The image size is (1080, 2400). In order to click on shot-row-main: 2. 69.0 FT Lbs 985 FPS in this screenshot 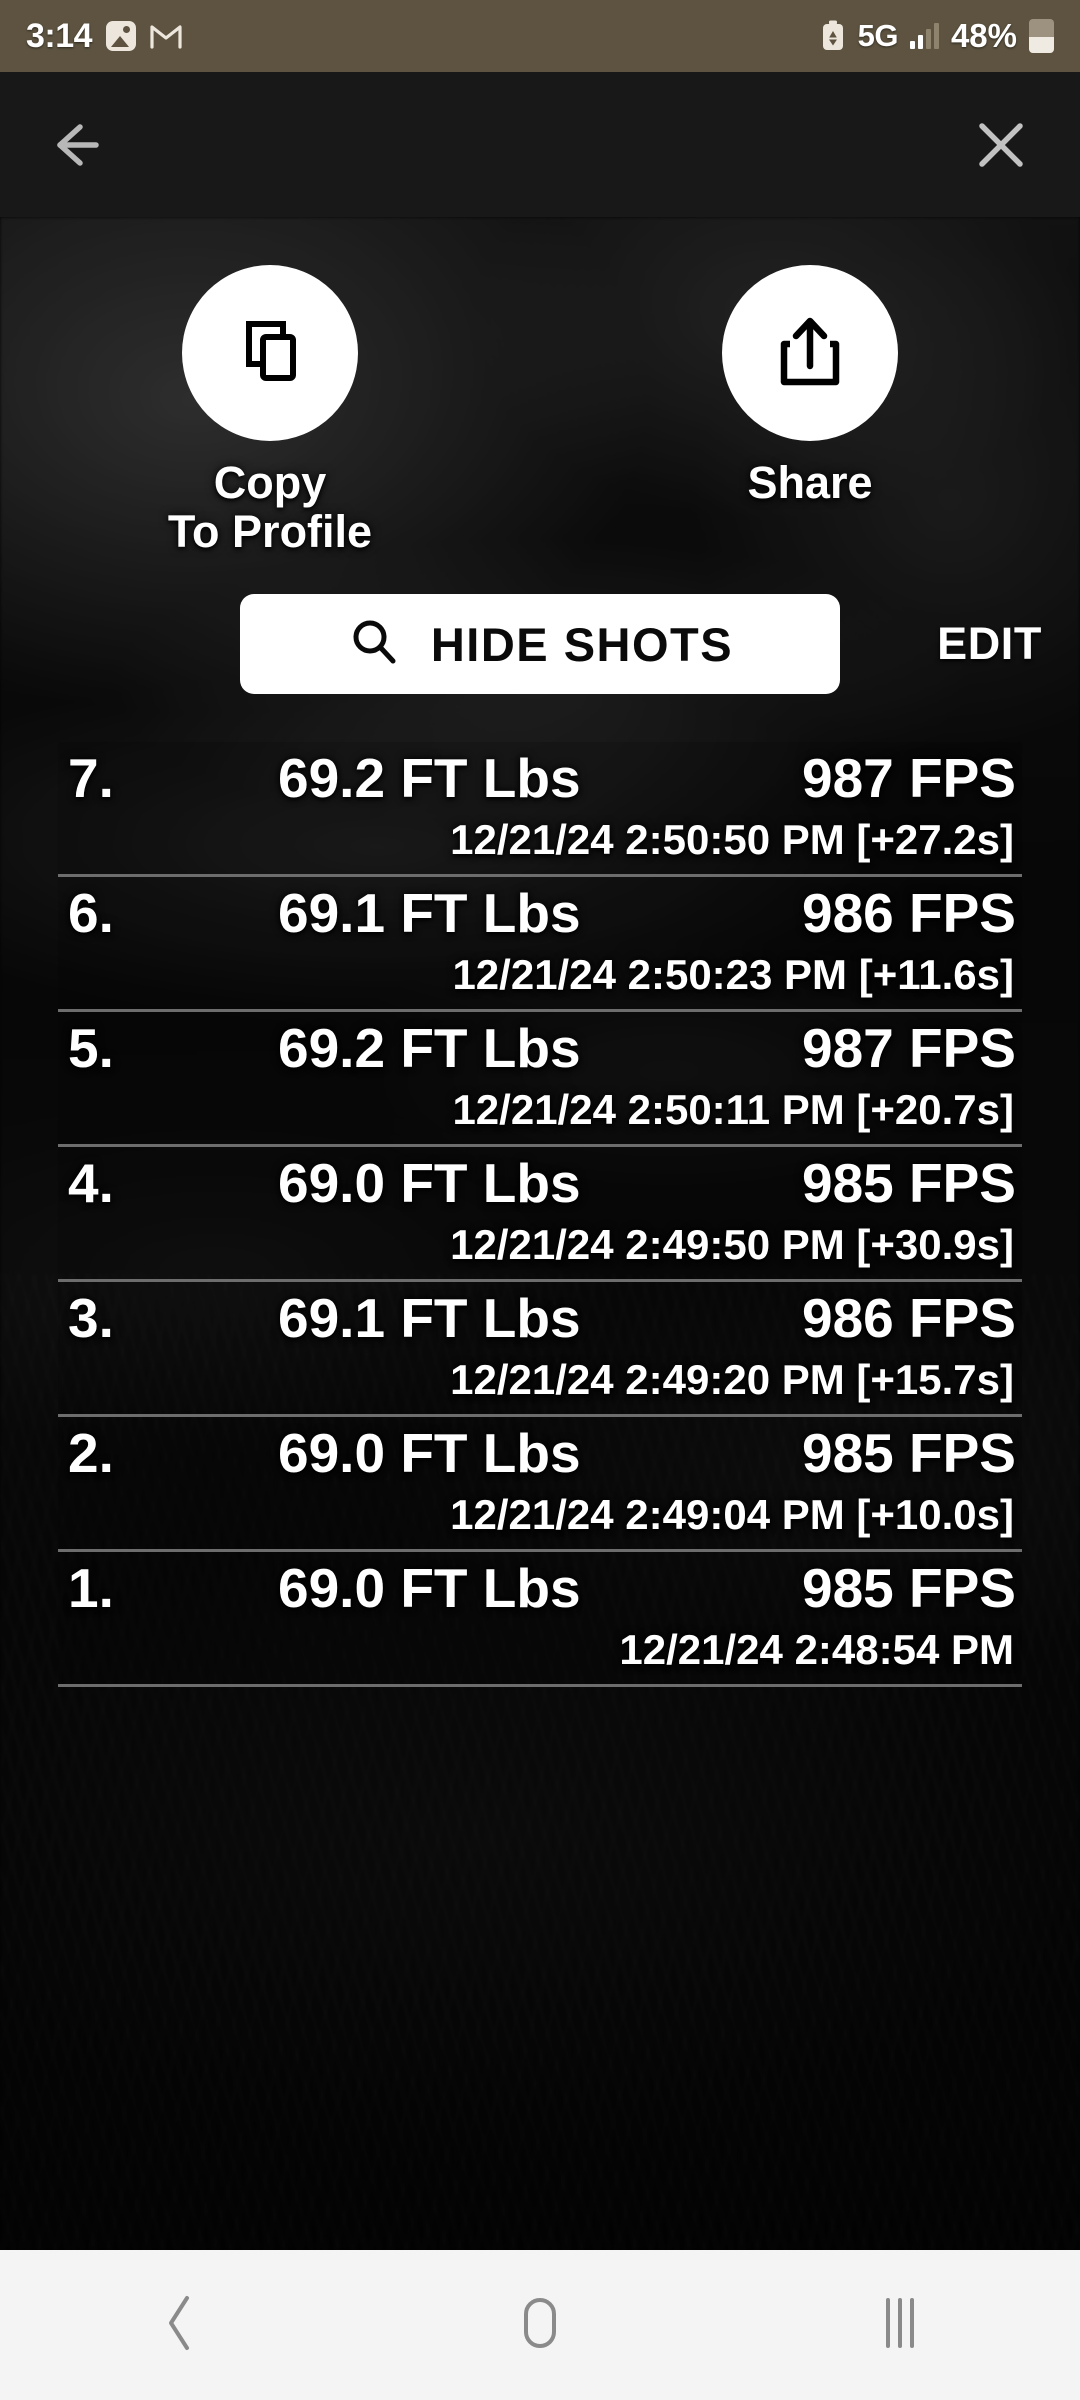, I will do `click(540, 1453)`.